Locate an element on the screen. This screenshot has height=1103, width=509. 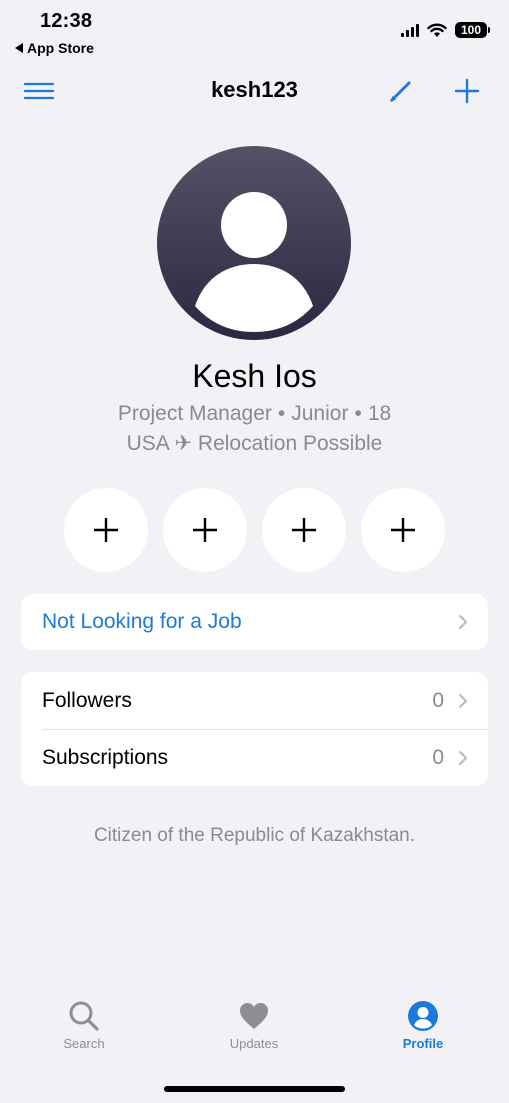
profile-level: Junior is located at coordinates (320, 413).